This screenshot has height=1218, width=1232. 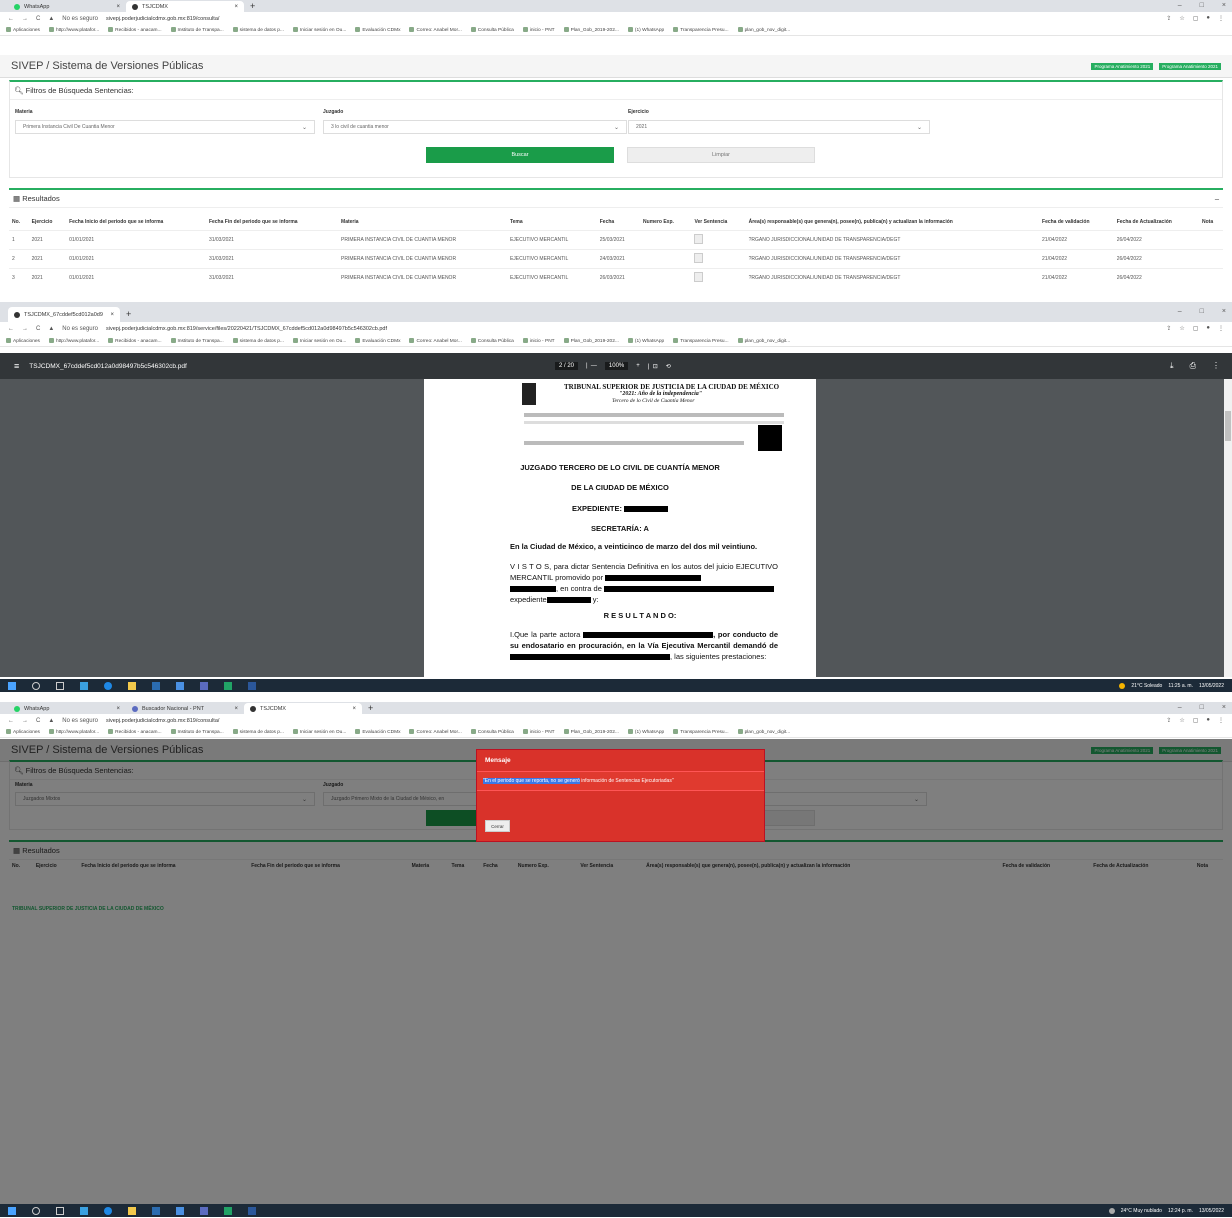 I want to click on column-header: Ejercicio, so click(x=47, y=222).